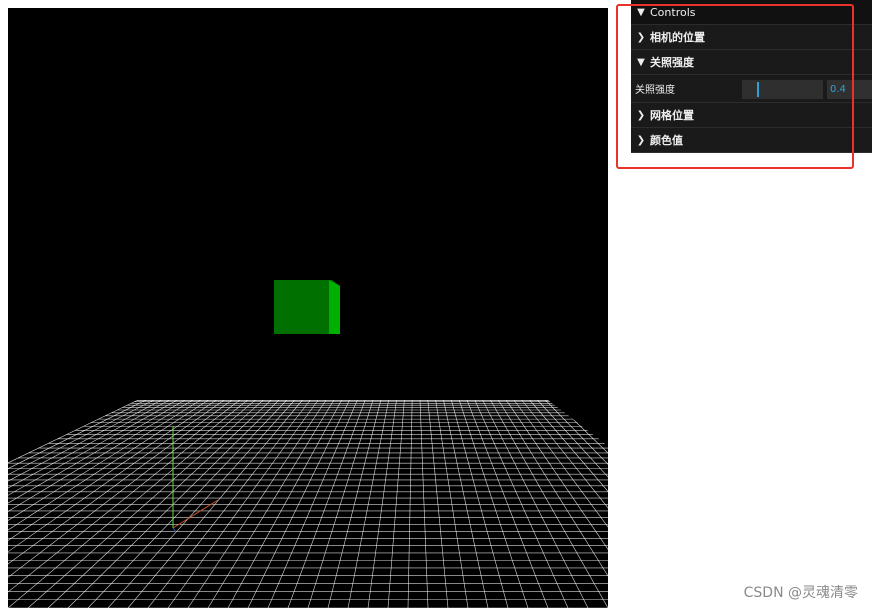  What do you see at coordinates (751, 37) in the screenshot?
I see `folder-camera-position: ❯ 相机的位置` at bounding box center [751, 37].